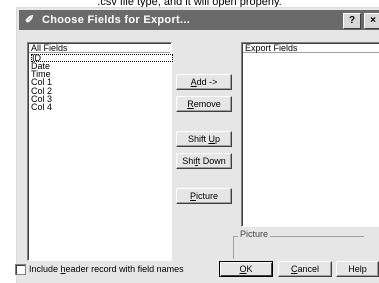 Image resolution: width=379 pixels, height=283 pixels. I want to click on list-item: Date, so click(102, 65).